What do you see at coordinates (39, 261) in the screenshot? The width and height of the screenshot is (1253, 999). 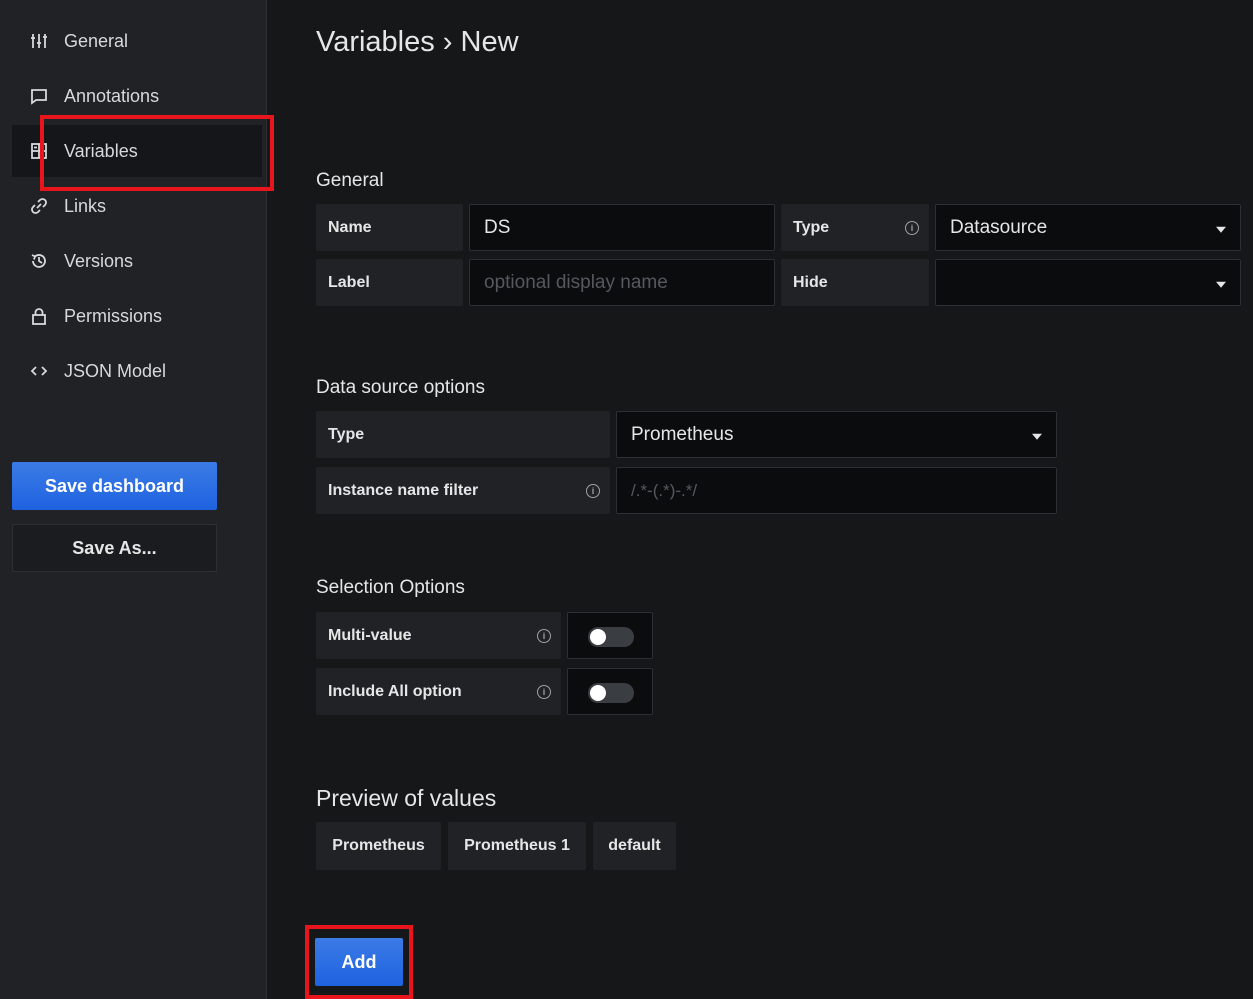 I see `history-icon` at bounding box center [39, 261].